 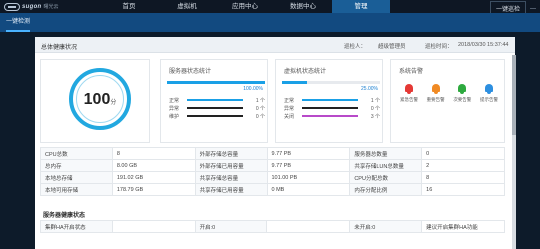 What do you see at coordinates (260, 116) in the screenshot?
I see `host-status-value: 0 个` at bounding box center [260, 116].